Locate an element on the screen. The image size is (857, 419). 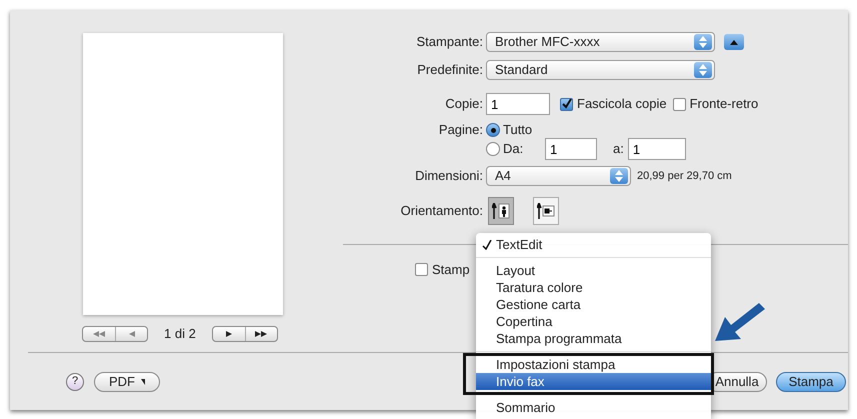
field-label: Stampante: is located at coordinates (450, 42).